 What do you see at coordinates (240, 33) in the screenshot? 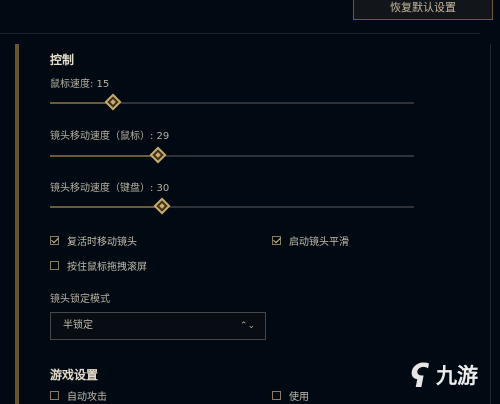
I see `divider` at bounding box center [240, 33].